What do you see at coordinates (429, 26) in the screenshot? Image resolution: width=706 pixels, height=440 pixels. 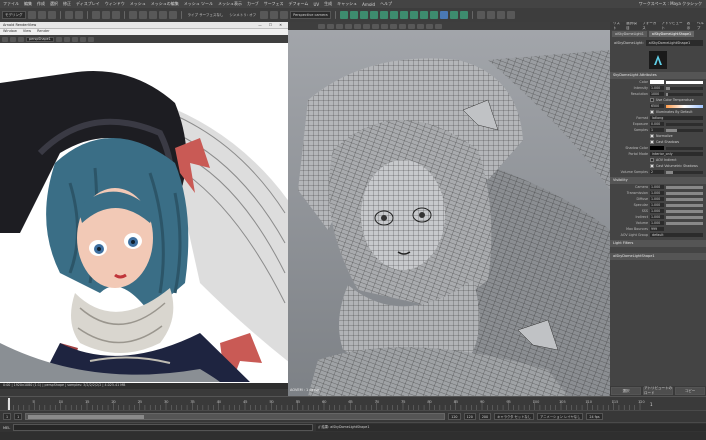 I see `vp-isolate-icon` at bounding box center [429, 26].